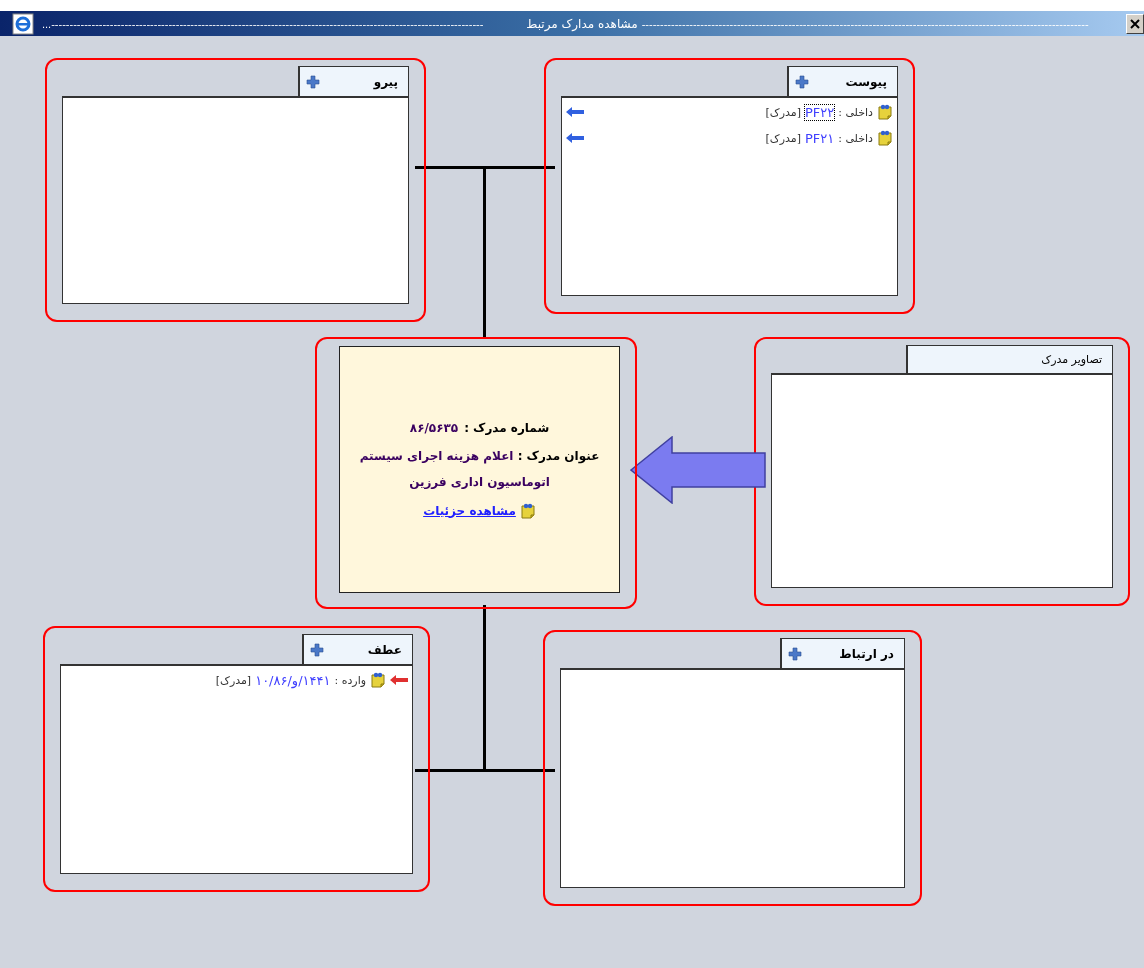 The image size is (1144, 968). Describe the element at coordinates (350, 680) in the screenshot. I see `item-label: وارده :` at that location.